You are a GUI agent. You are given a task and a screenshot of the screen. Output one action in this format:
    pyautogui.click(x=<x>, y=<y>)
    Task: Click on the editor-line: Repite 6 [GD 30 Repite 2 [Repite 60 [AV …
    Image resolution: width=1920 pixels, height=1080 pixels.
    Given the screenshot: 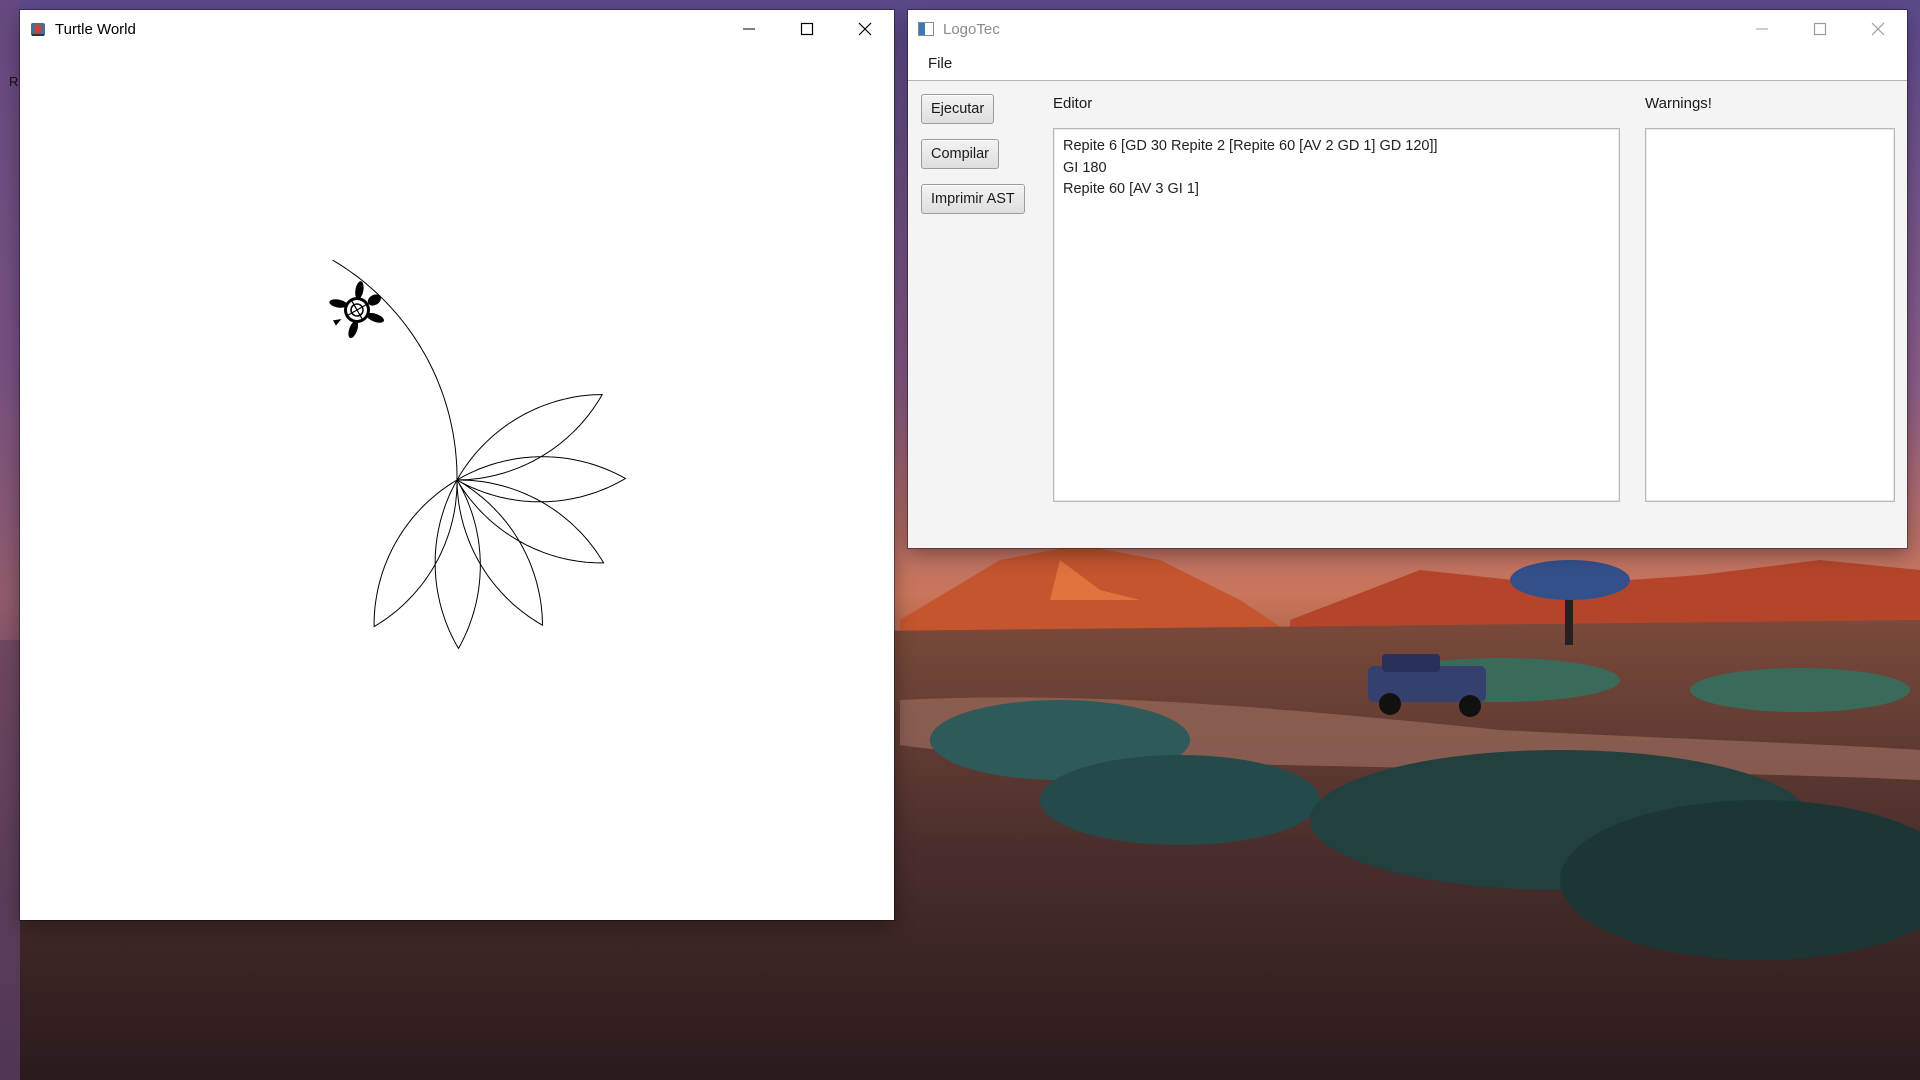 What is the action you would take?
    pyautogui.click(x=1250, y=146)
    